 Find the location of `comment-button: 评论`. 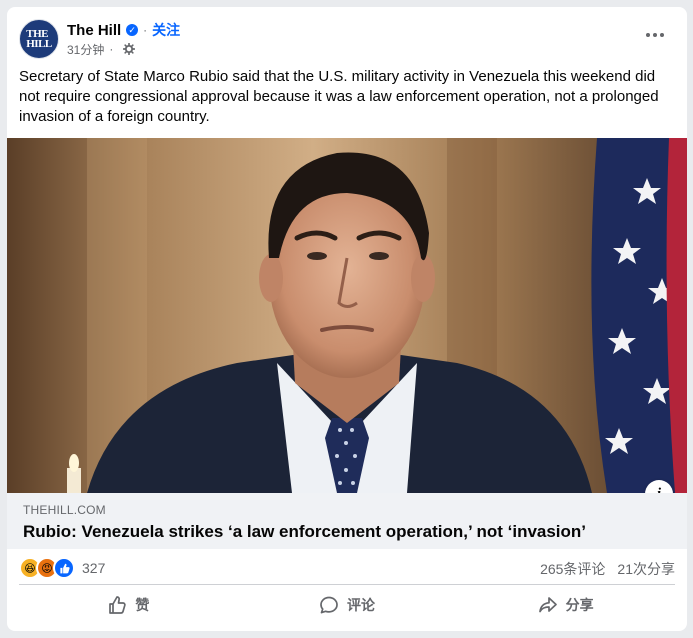

comment-button: 评论 is located at coordinates (347, 605).